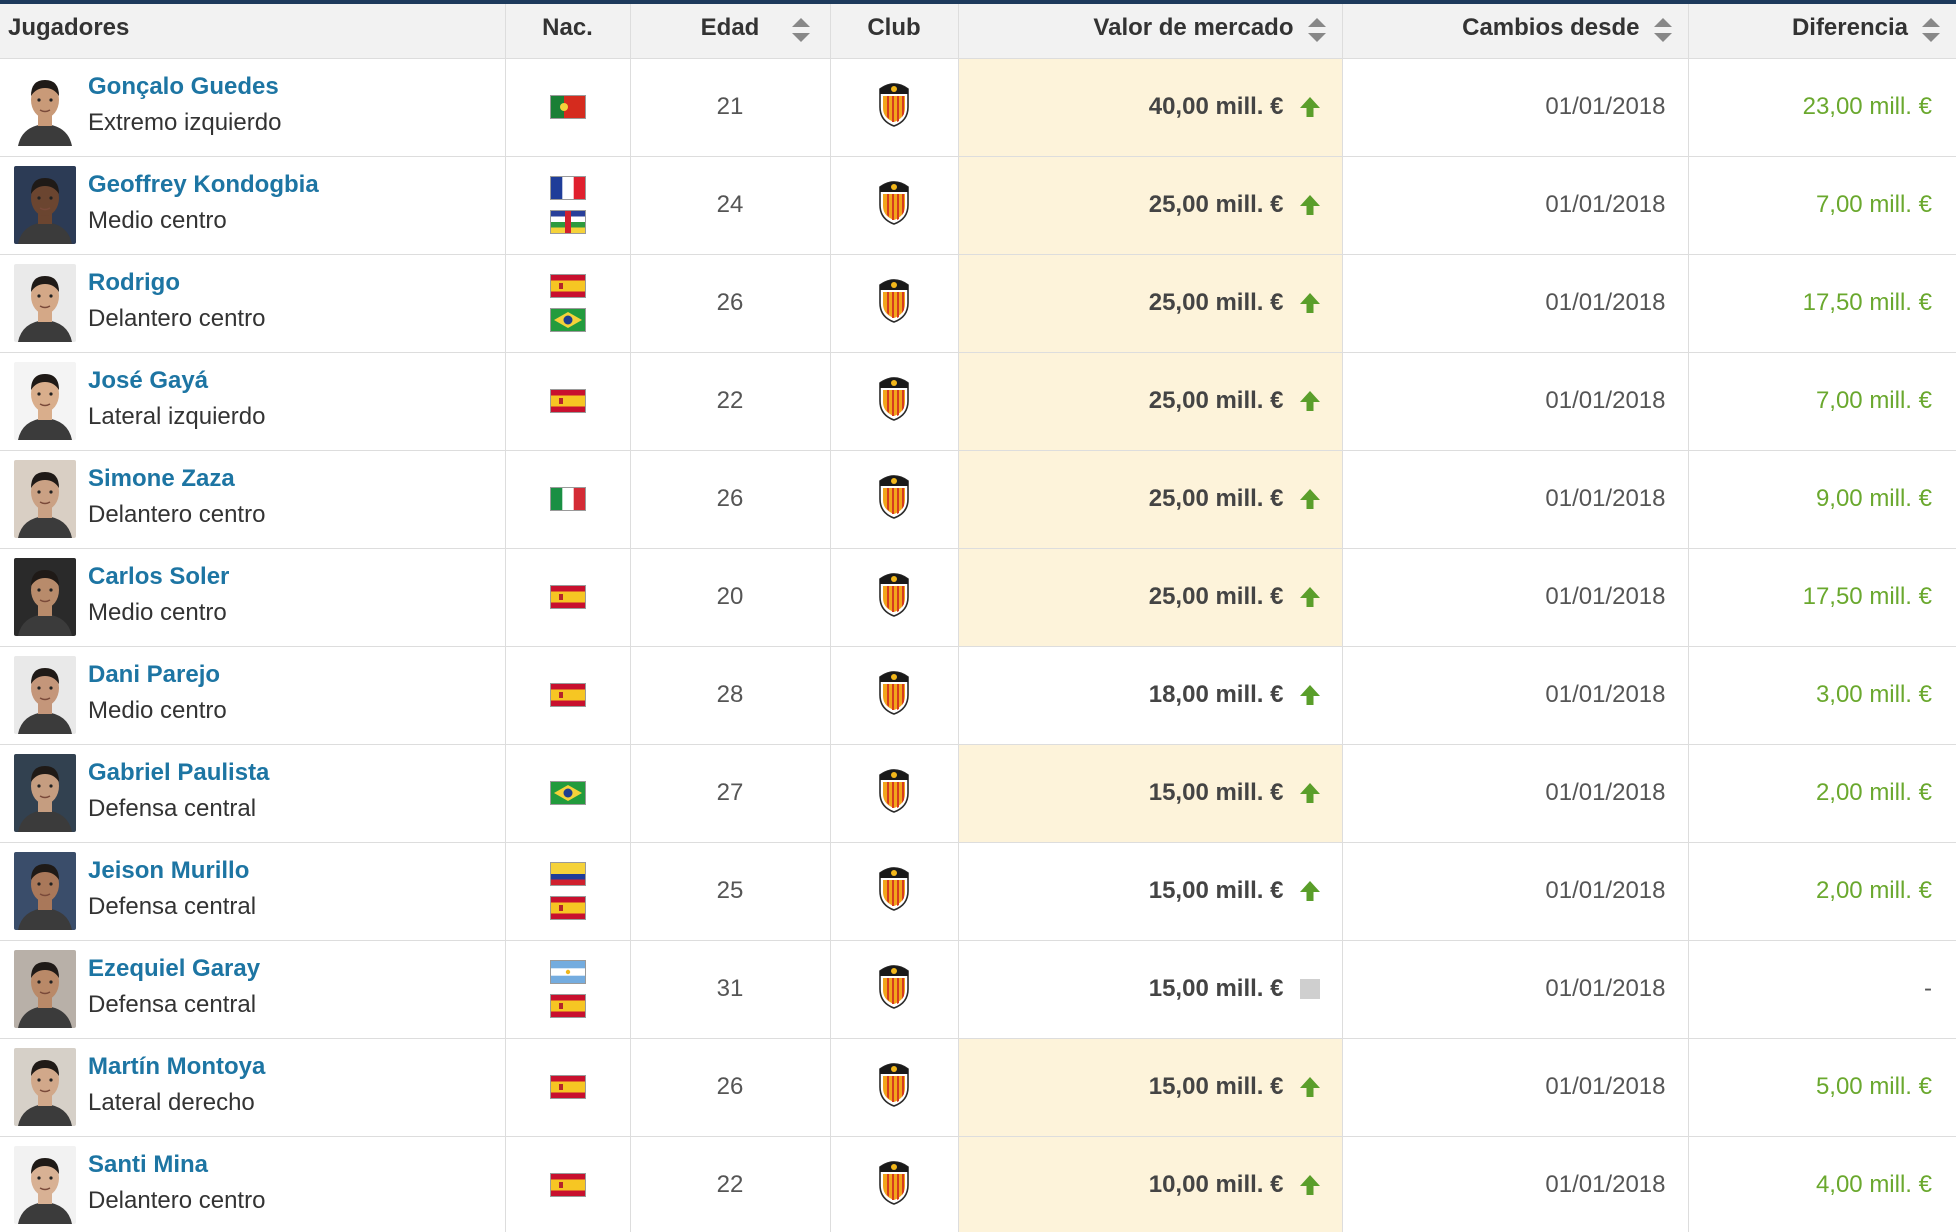 The width and height of the screenshot is (1956, 1232). I want to click on age-cell: 21, so click(730, 107).